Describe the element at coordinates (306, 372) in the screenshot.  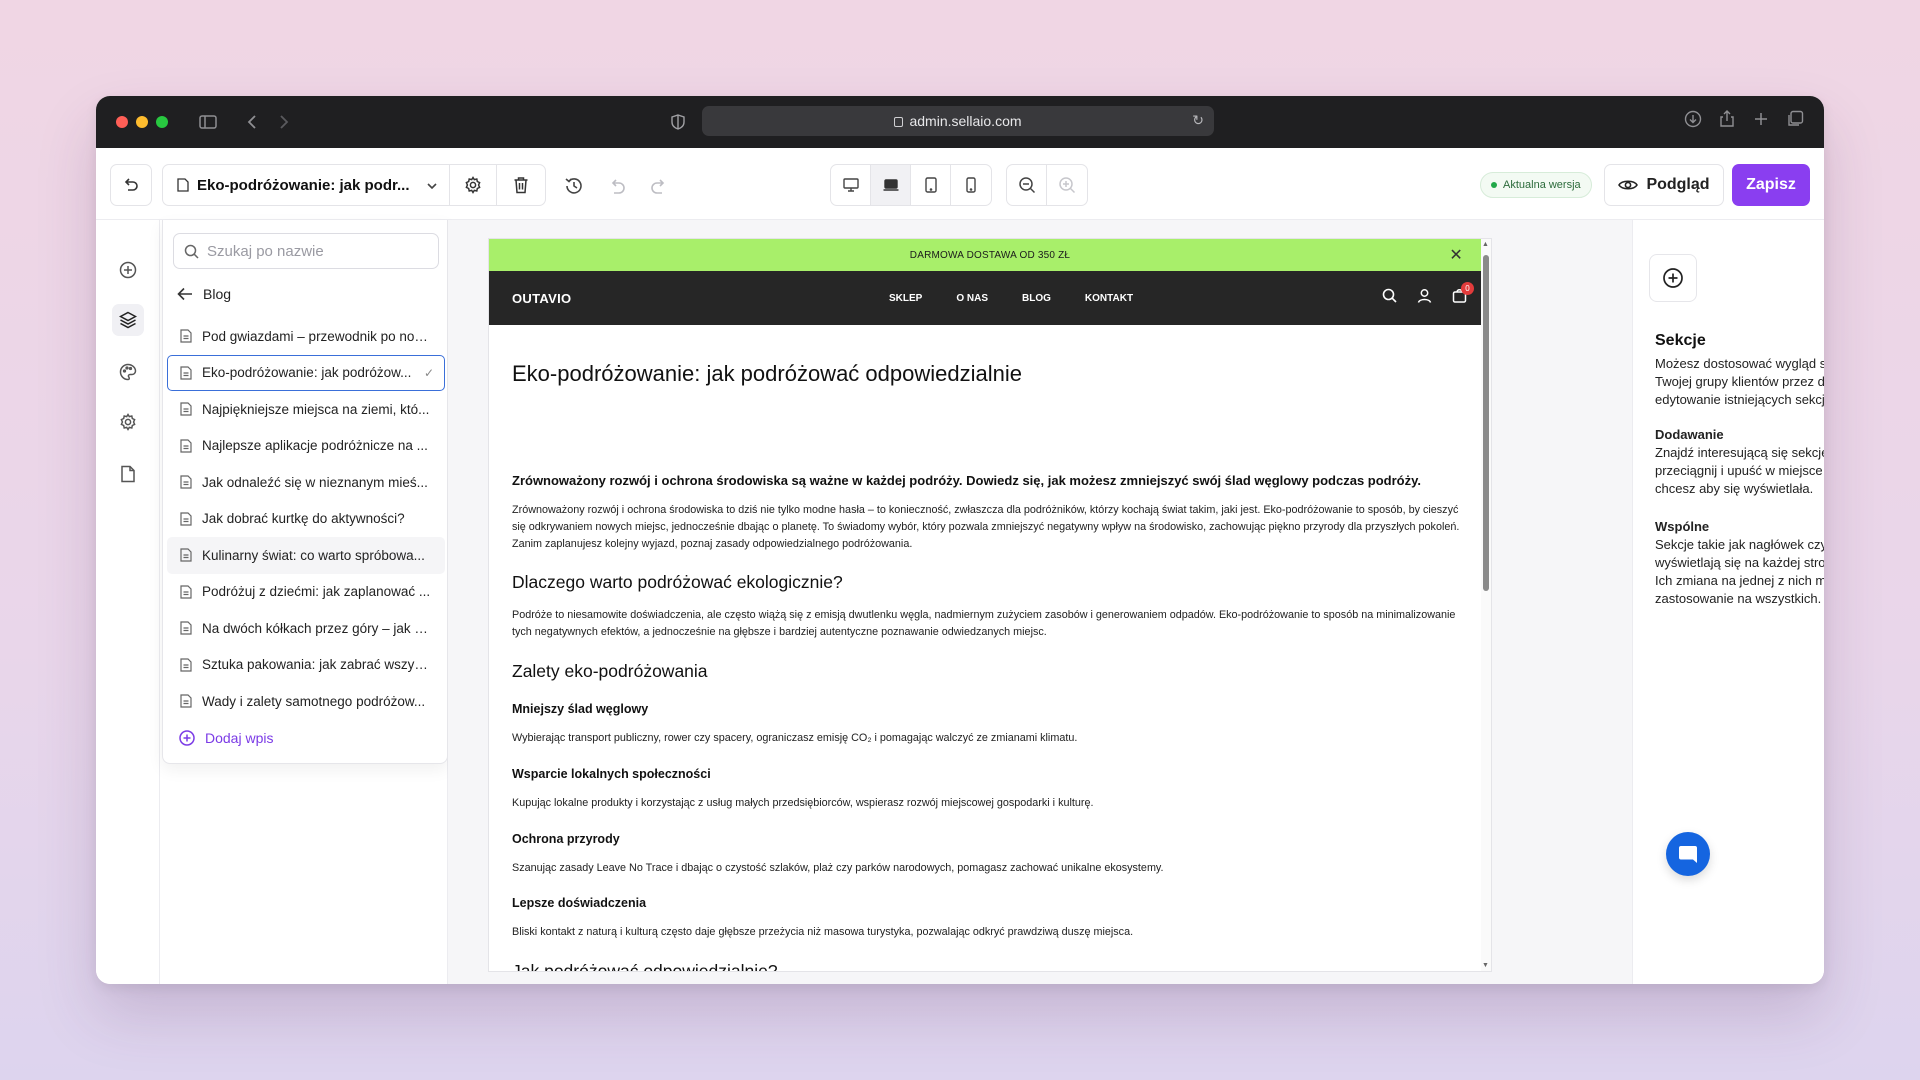
I see `list-item-selected: Eko-podróżowanie: jak podróżow... ✓` at that location.